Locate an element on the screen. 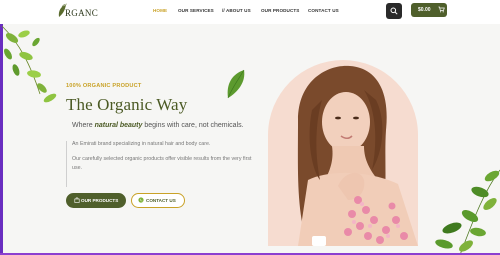 This screenshot has height=255, width=500. cart-total: $0.00 is located at coordinates (424, 10).